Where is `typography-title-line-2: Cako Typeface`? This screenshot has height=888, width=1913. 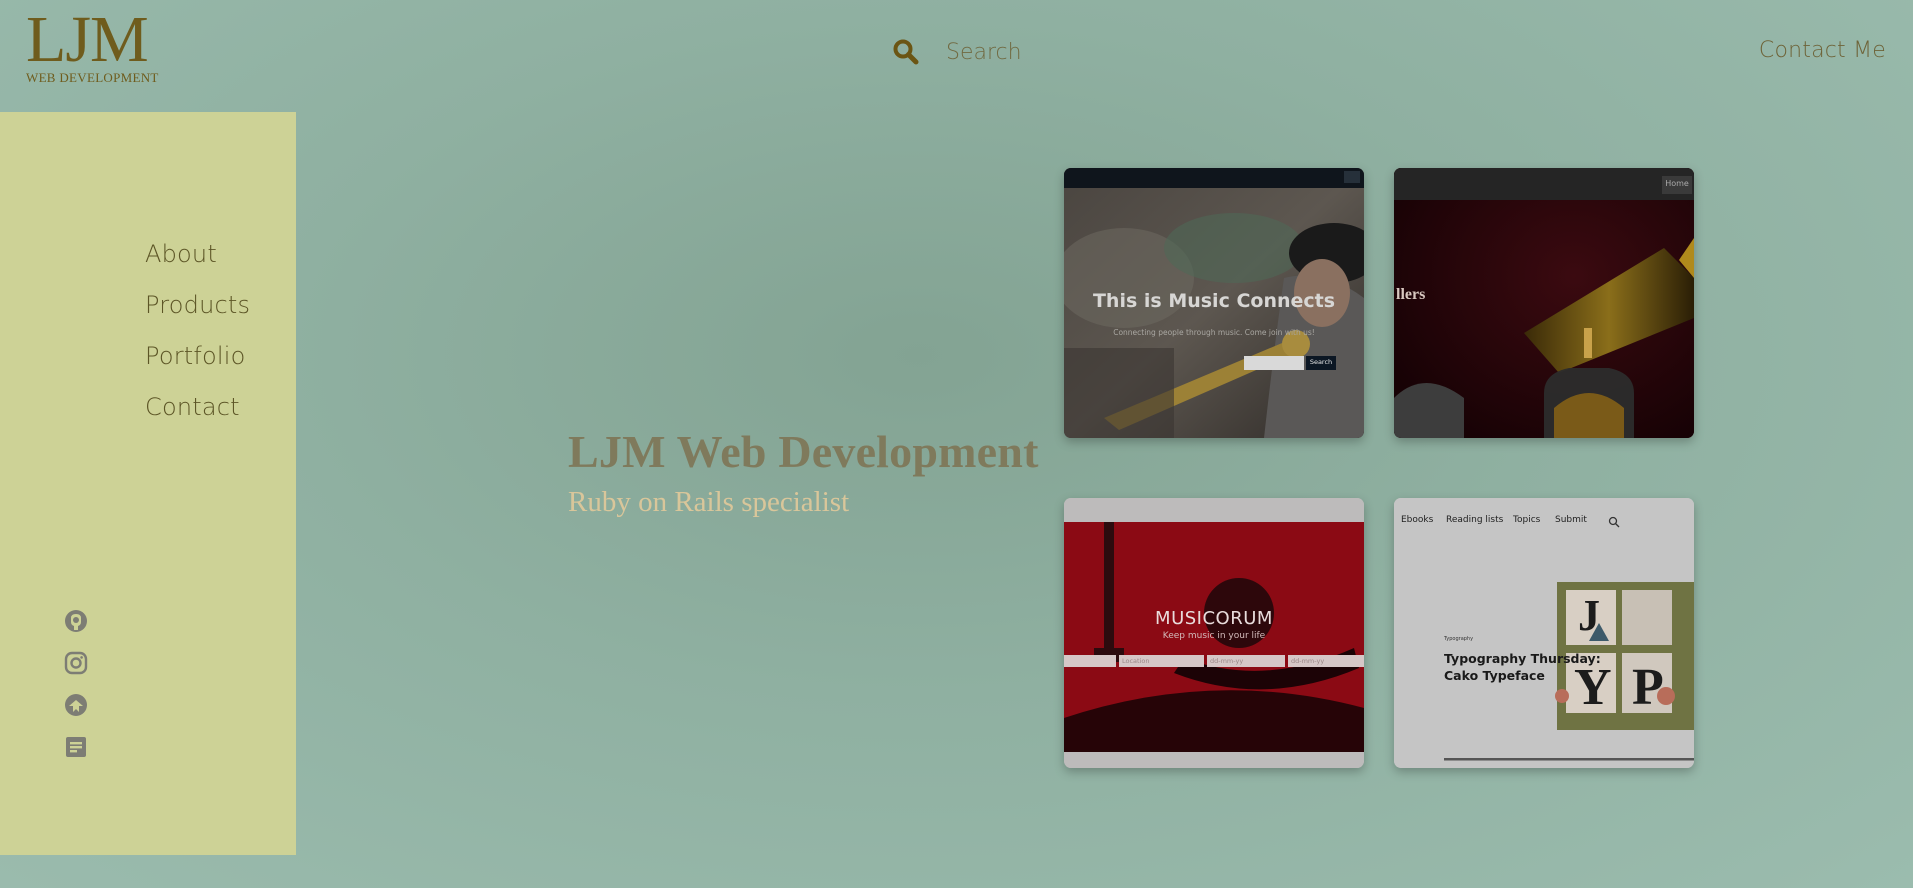 typography-title-line-2: Cako Typeface is located at coordinates (1494, 675).